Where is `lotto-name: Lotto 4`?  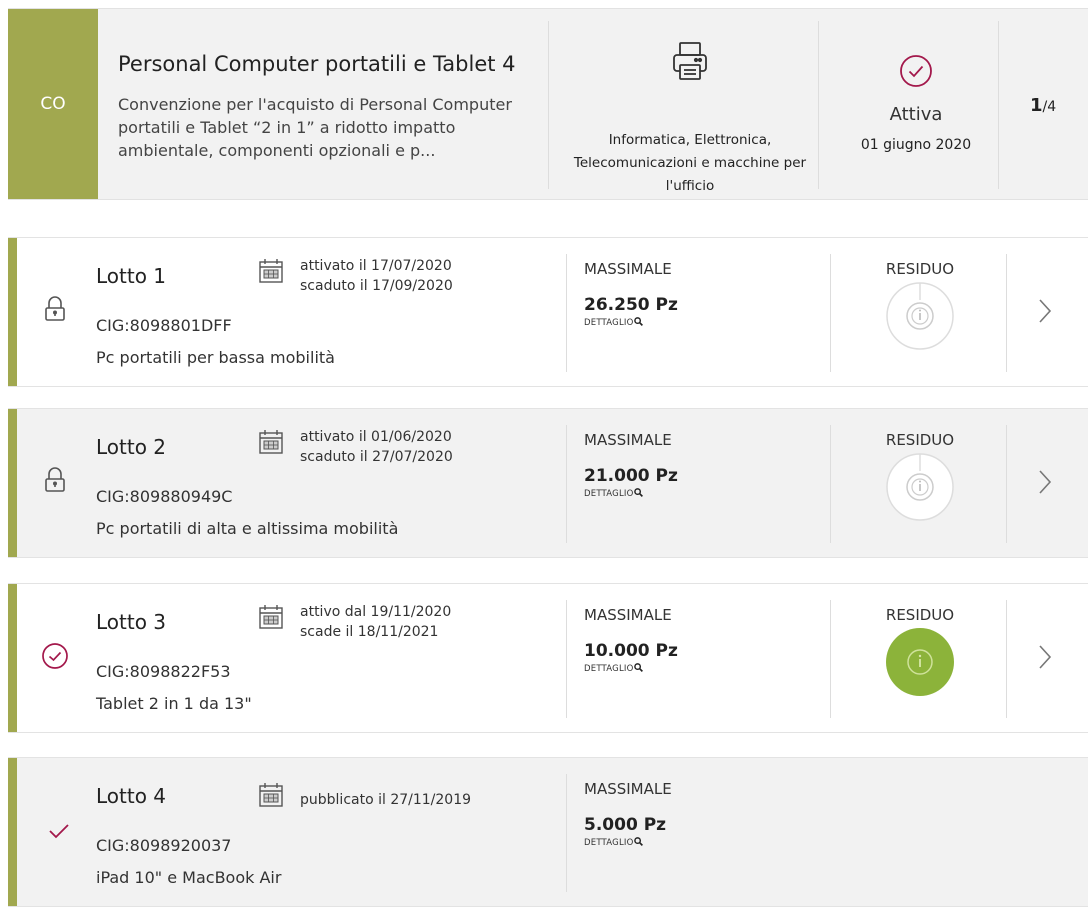 lotto-name: Lotto 4 is located at coordinates (131, 796).